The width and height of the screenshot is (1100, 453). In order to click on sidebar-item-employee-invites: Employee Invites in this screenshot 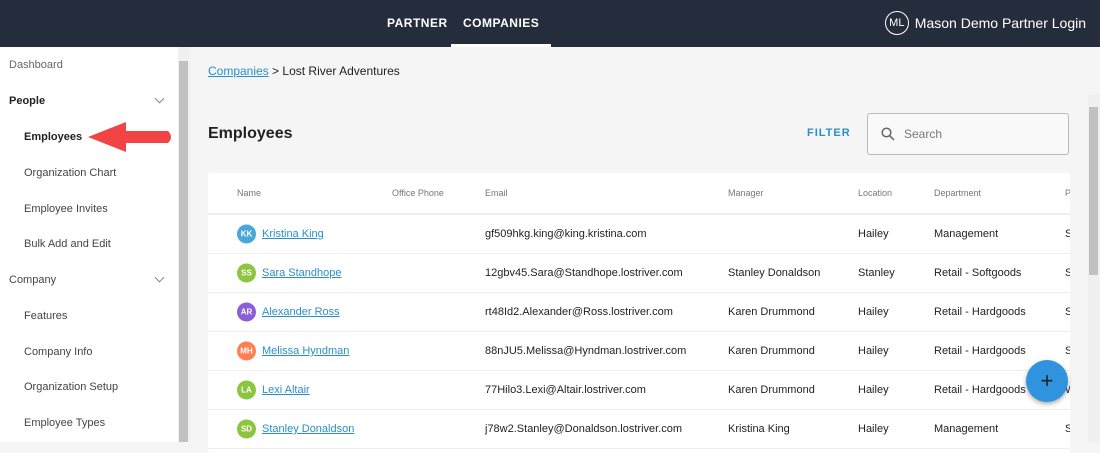, I will do `click(66, 209)`.